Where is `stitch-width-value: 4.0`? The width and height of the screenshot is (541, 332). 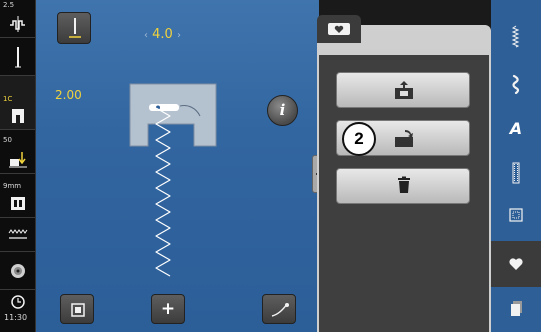
stitch-width-value: 4.0 is located at coordinates (162, 34).